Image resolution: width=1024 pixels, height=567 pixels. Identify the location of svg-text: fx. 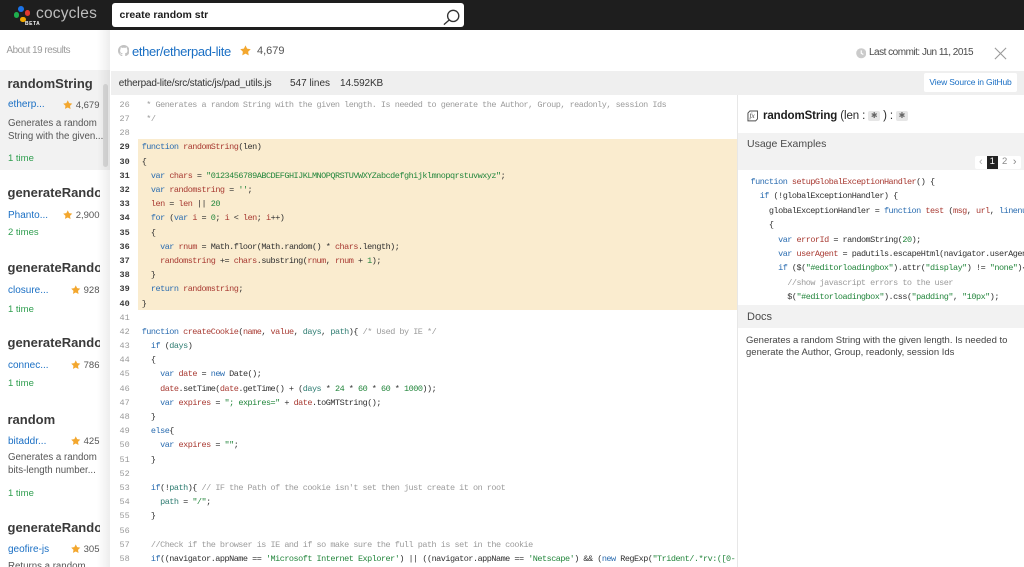
(752, 116).